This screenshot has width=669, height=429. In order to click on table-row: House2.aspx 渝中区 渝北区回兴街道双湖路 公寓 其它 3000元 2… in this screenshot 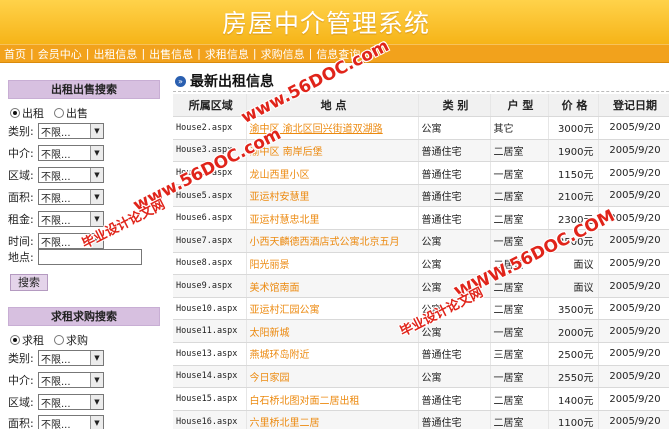, I will do `click(421, 128)`.